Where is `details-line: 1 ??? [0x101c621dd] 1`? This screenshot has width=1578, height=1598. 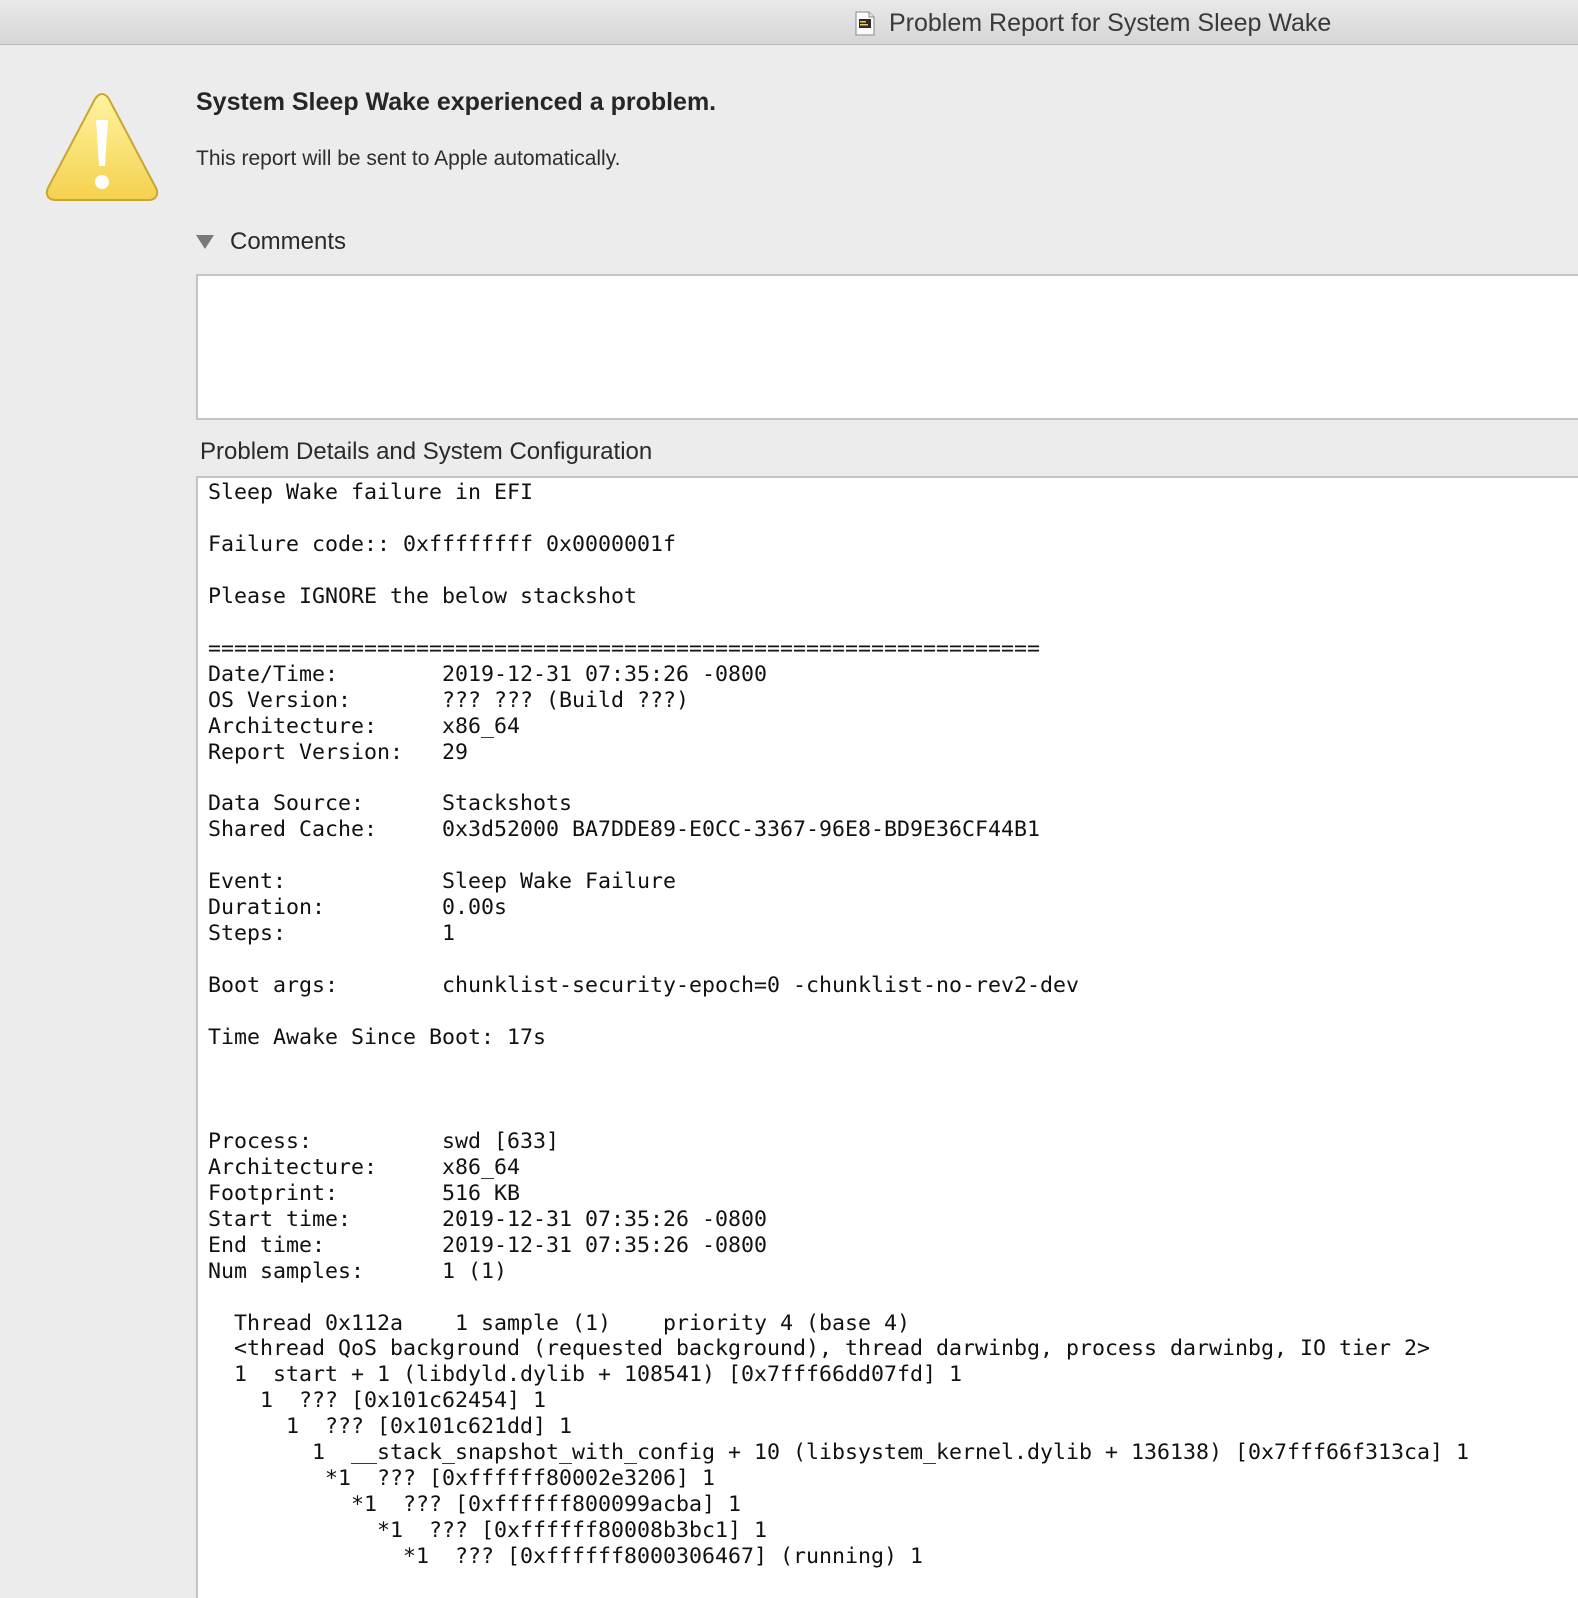 details-line: 1 ??? [0x101c621dd] 1 is located at coordinates (390, 1427).